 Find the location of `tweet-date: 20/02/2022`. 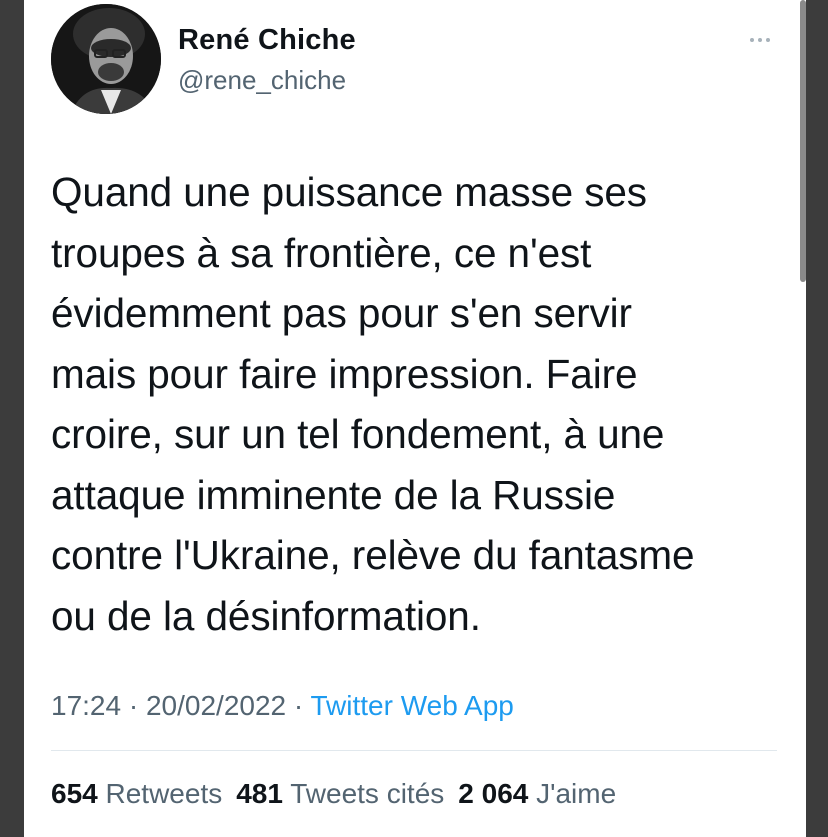

tweet-date: 20/02/2022 is located at coordinates (216, 705).